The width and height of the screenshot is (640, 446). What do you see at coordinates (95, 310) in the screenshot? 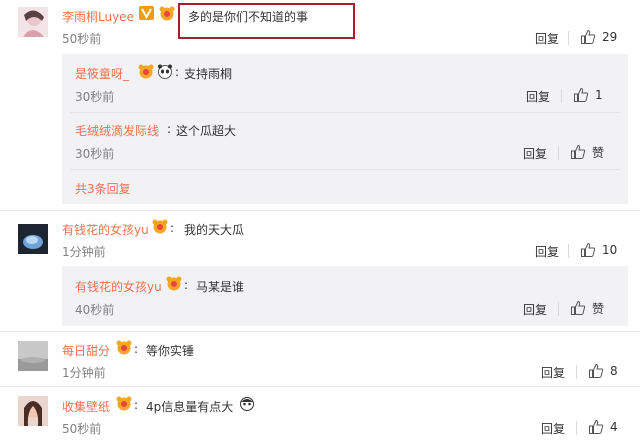
I see `reply-time: 40秒前` at bounding box center [95, 310].